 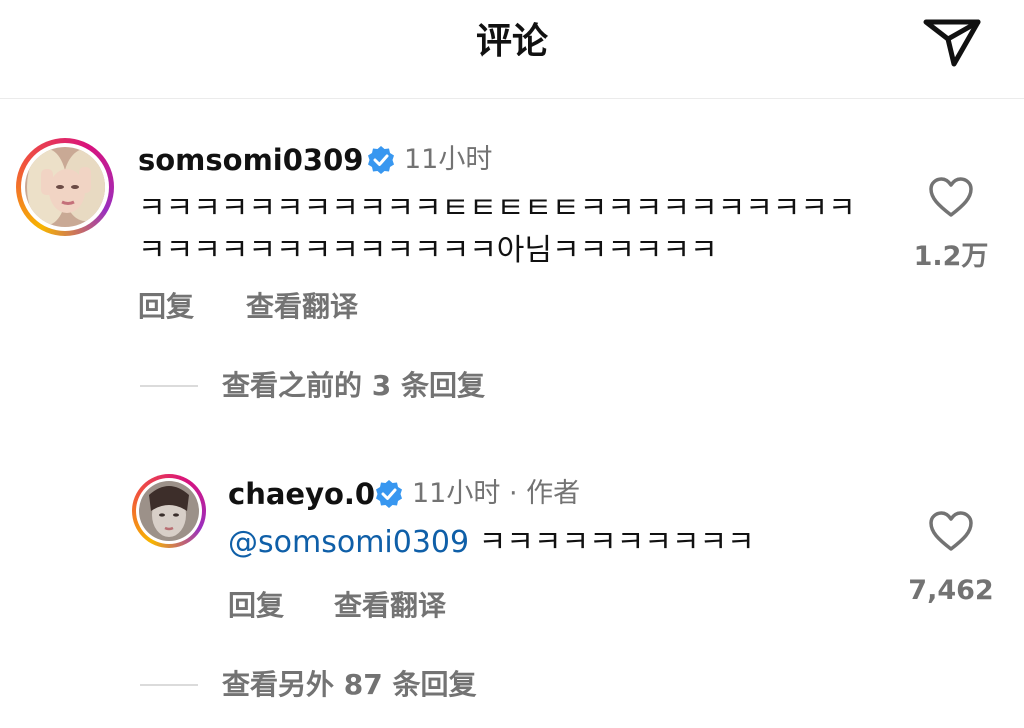 What do you see at coordinates (353, 386) in the screenshot?
I see `view-previous-replies-button: 查看之前的 3 条回复` at bounding box center [353, 386].